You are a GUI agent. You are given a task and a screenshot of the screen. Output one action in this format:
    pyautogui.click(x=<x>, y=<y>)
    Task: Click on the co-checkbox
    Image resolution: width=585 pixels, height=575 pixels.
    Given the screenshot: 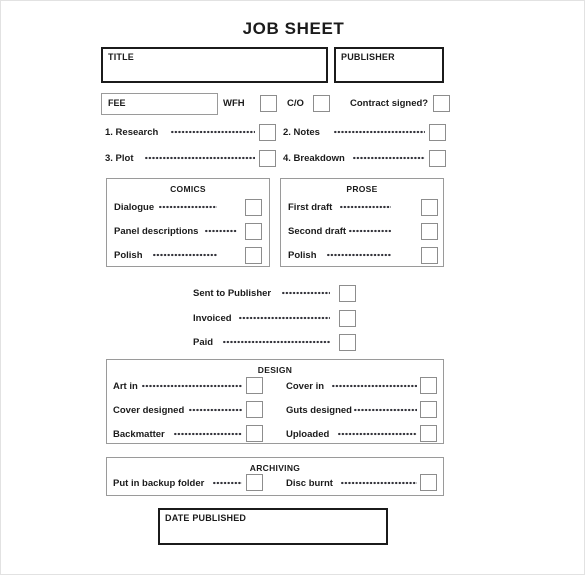 What is the action you would take?
    pyautogui.click(x=321, y=103)
    